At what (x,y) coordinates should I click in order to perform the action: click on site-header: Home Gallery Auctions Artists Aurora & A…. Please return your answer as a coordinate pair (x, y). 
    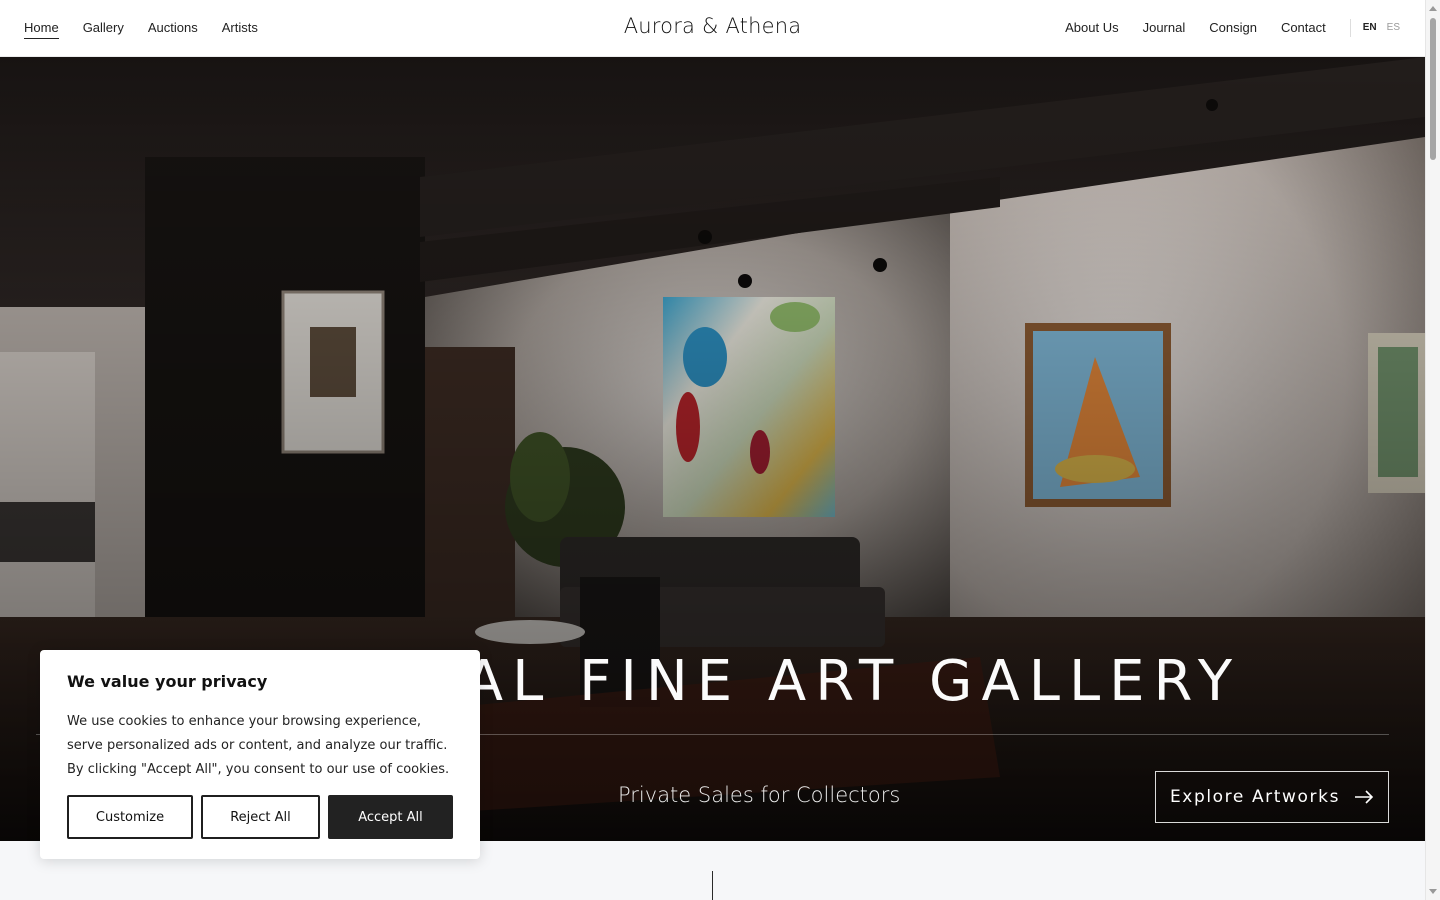
    Looking at the image, I should click on (712, 28).